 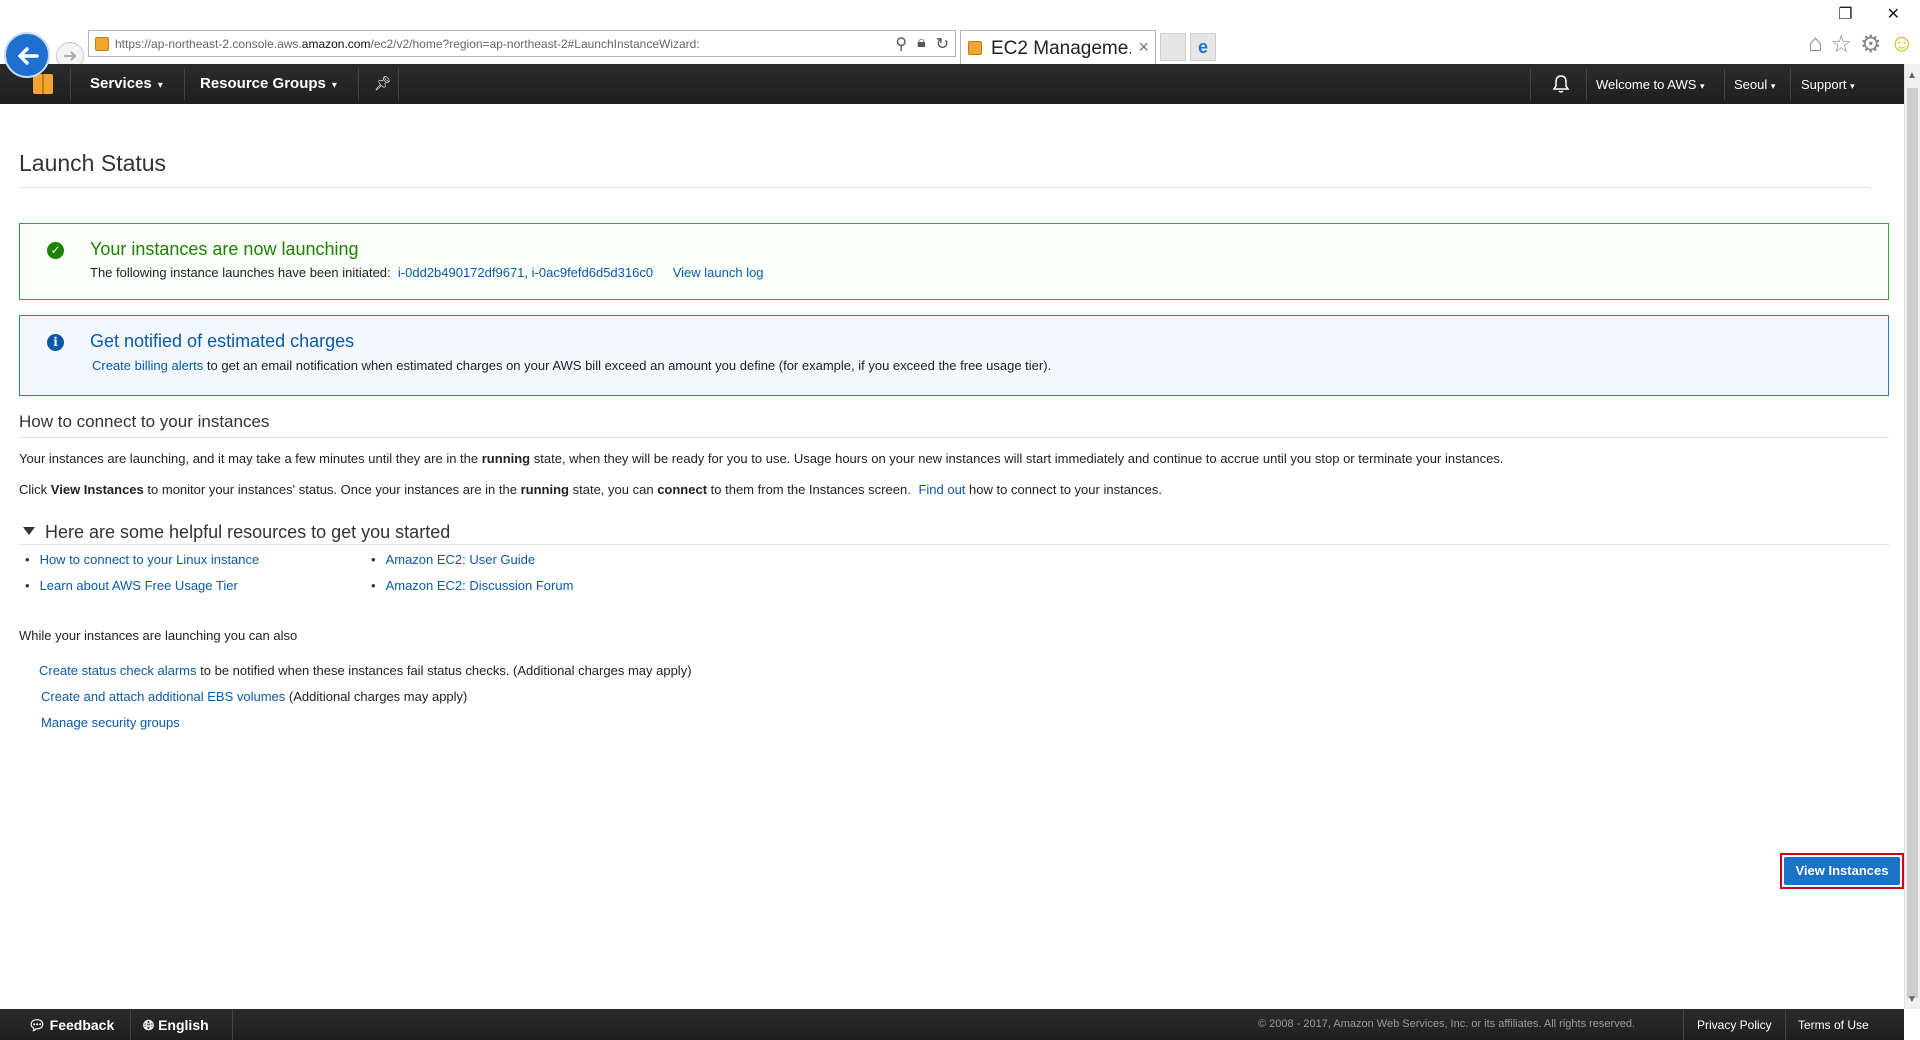 I want to click on browser-tab-active: EC2 Manageme... ×, so click(x=1058, y=47).